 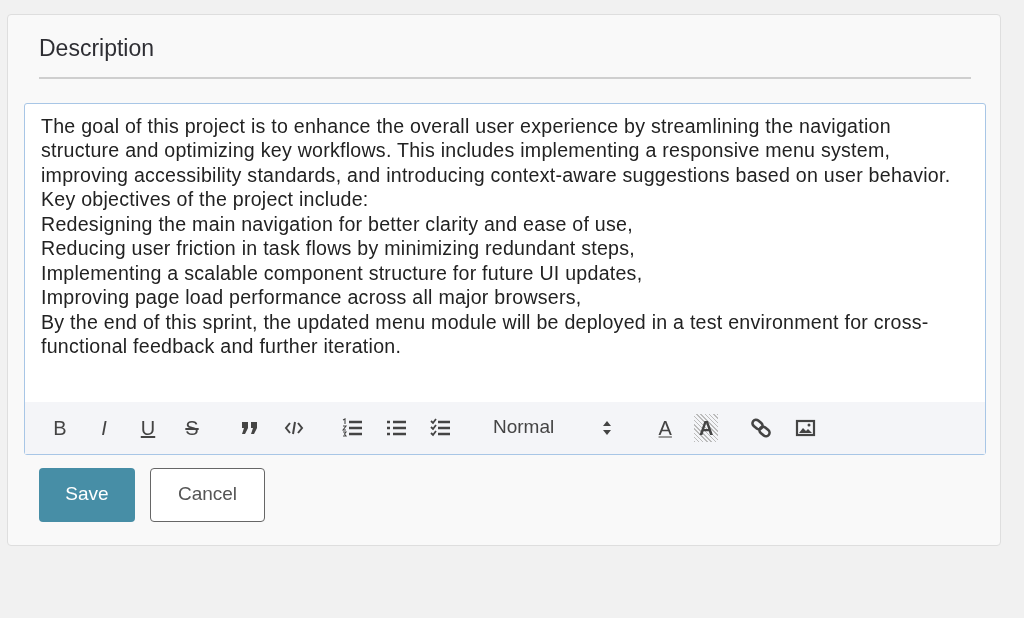 What do you see at coordinates (148, 427) in the screenshot?
I see `underline-button: U` at bounding box center [148, 427].